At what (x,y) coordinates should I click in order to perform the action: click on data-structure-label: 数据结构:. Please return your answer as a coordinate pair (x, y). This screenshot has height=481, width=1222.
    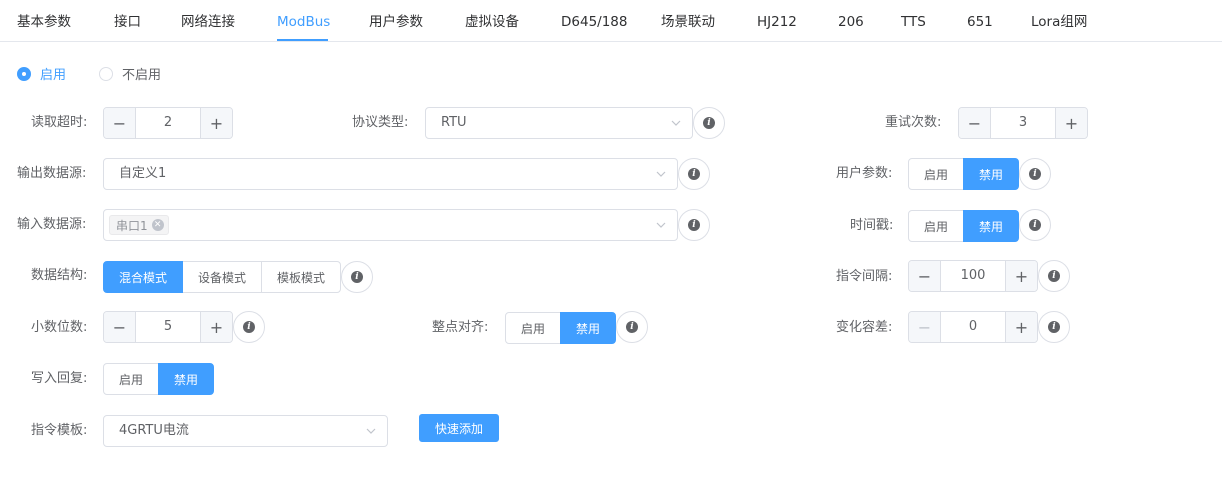
    Looking at the image, I should click on (59, 275).